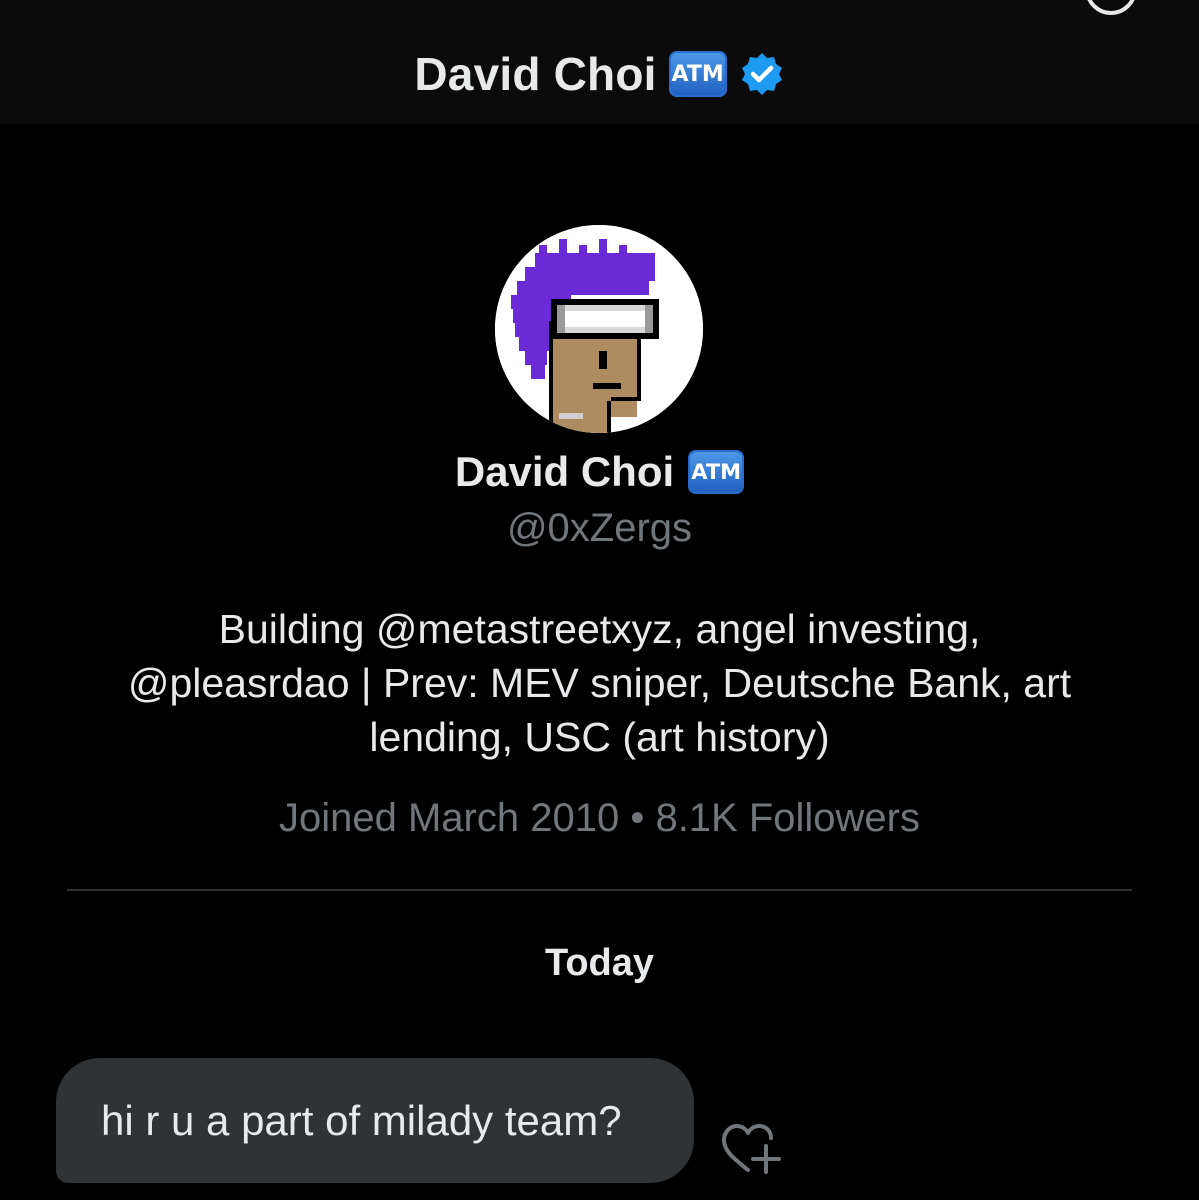 The height and width of the screenshot is (1200, 1199). What do you see at coordinates (761, 74) in the screenshot?
I see `verified-badge-icon` at bounding box center [761, 74].